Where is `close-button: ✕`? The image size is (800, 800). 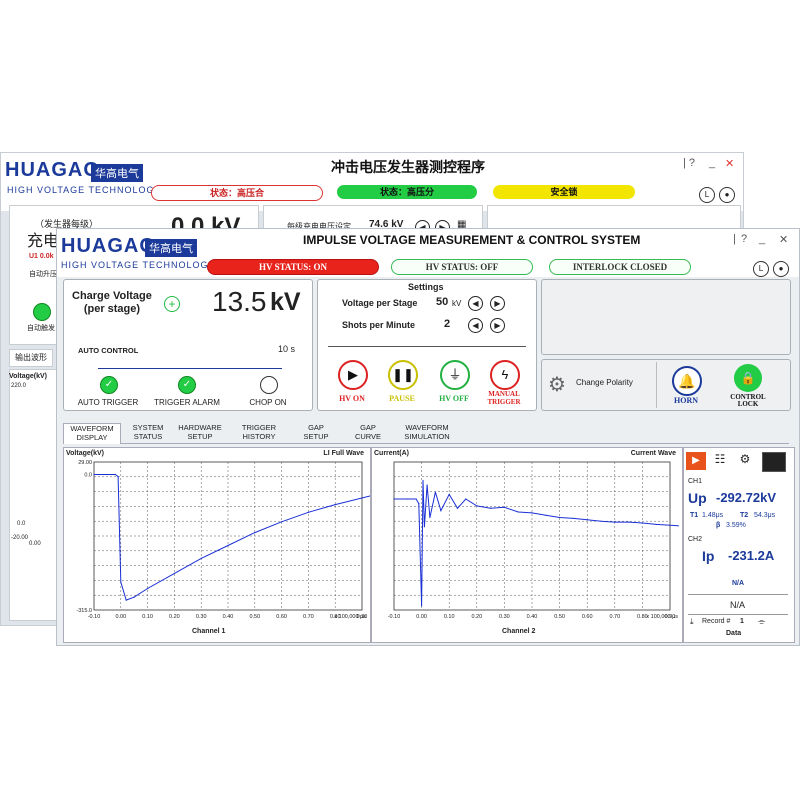
close-button: ✕ is located at coordinates (783, 239).